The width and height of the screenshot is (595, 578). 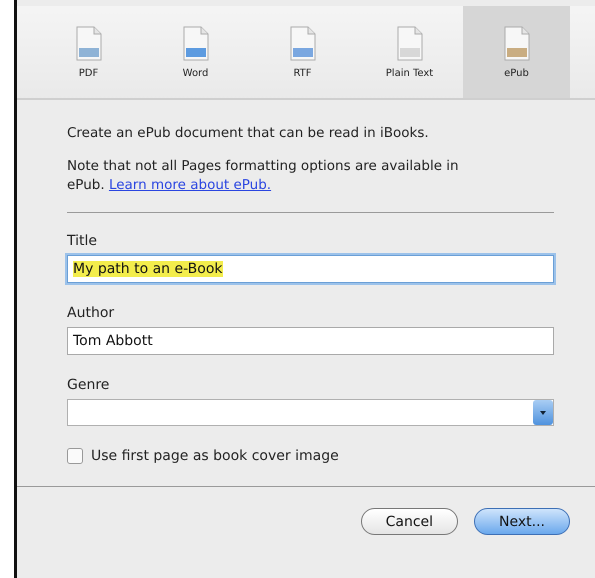 What do you see at coordinates (310, 269) in the screenshot?
I see `text-field: My path to an e-Book` at bounding box center [310, 269].